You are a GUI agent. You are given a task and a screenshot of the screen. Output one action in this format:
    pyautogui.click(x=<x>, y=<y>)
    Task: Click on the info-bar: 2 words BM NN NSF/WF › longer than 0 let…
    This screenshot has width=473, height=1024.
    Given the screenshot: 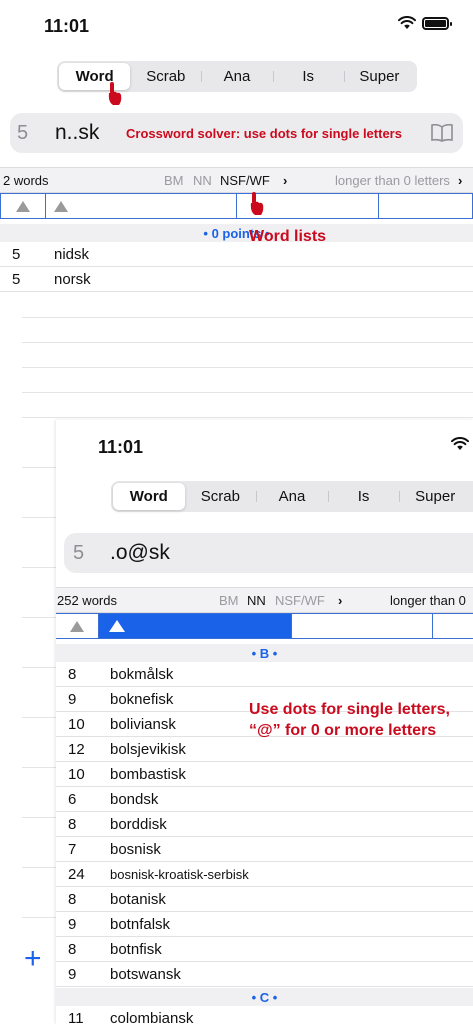 What is the action you would take?
    pyautogui.click(x=236, y=180)
    